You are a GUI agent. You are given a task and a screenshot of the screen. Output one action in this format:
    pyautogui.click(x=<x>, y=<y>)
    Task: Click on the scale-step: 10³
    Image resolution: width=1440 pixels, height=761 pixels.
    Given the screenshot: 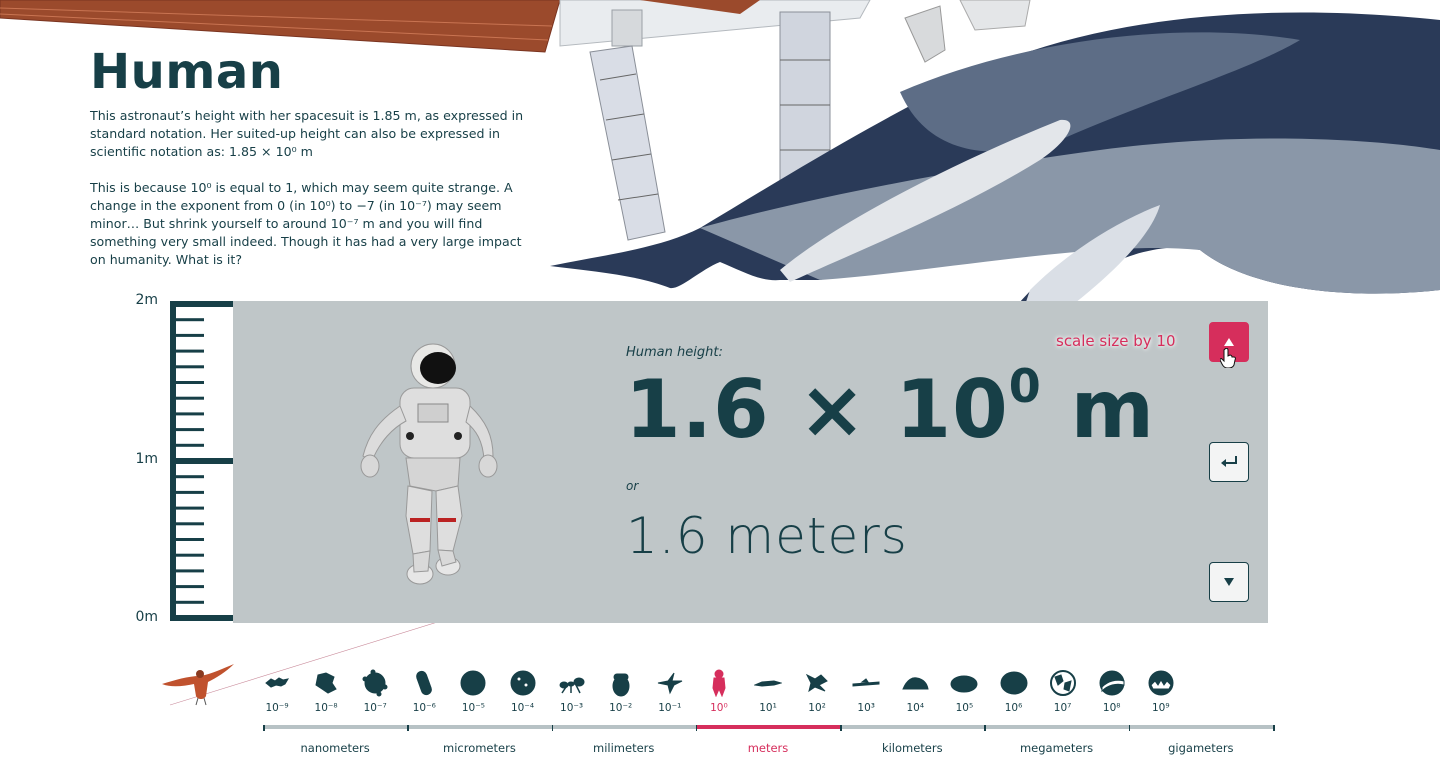 What is the action you would take?
    pyautogui.click(x=866, y=691)
    